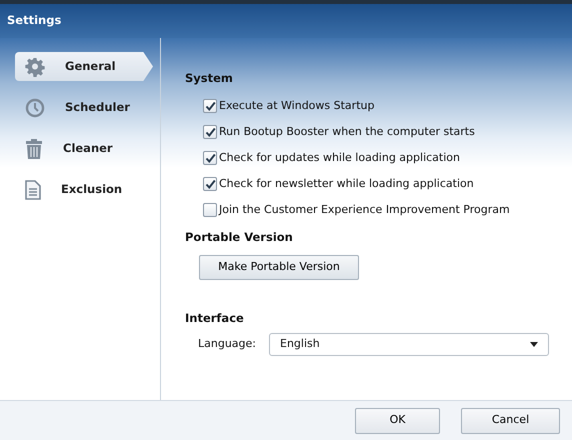 This screenshot has height=440, width=572. I want to click on gear-icon, so click(35, 66).